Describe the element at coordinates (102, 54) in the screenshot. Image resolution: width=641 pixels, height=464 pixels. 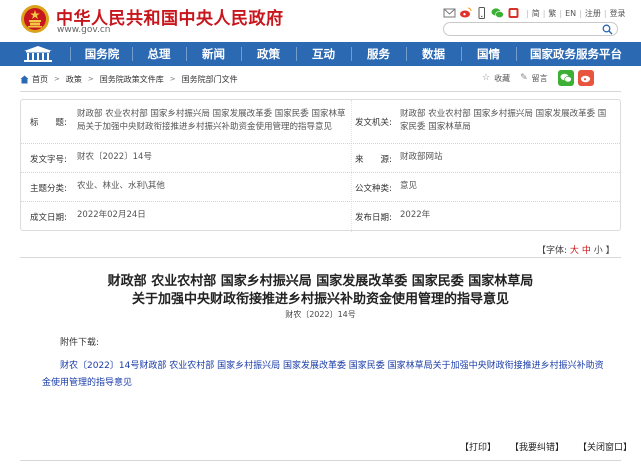
I see `nav-item-state-council: 国务院` at that location.